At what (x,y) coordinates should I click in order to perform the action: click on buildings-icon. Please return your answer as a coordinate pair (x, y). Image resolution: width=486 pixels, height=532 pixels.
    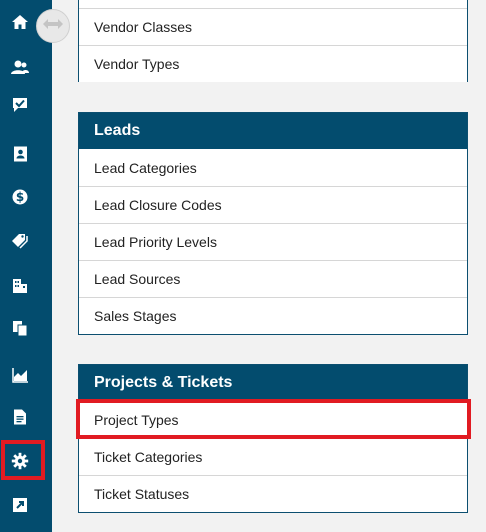
    Looking at the image, I should click on (20, 285).